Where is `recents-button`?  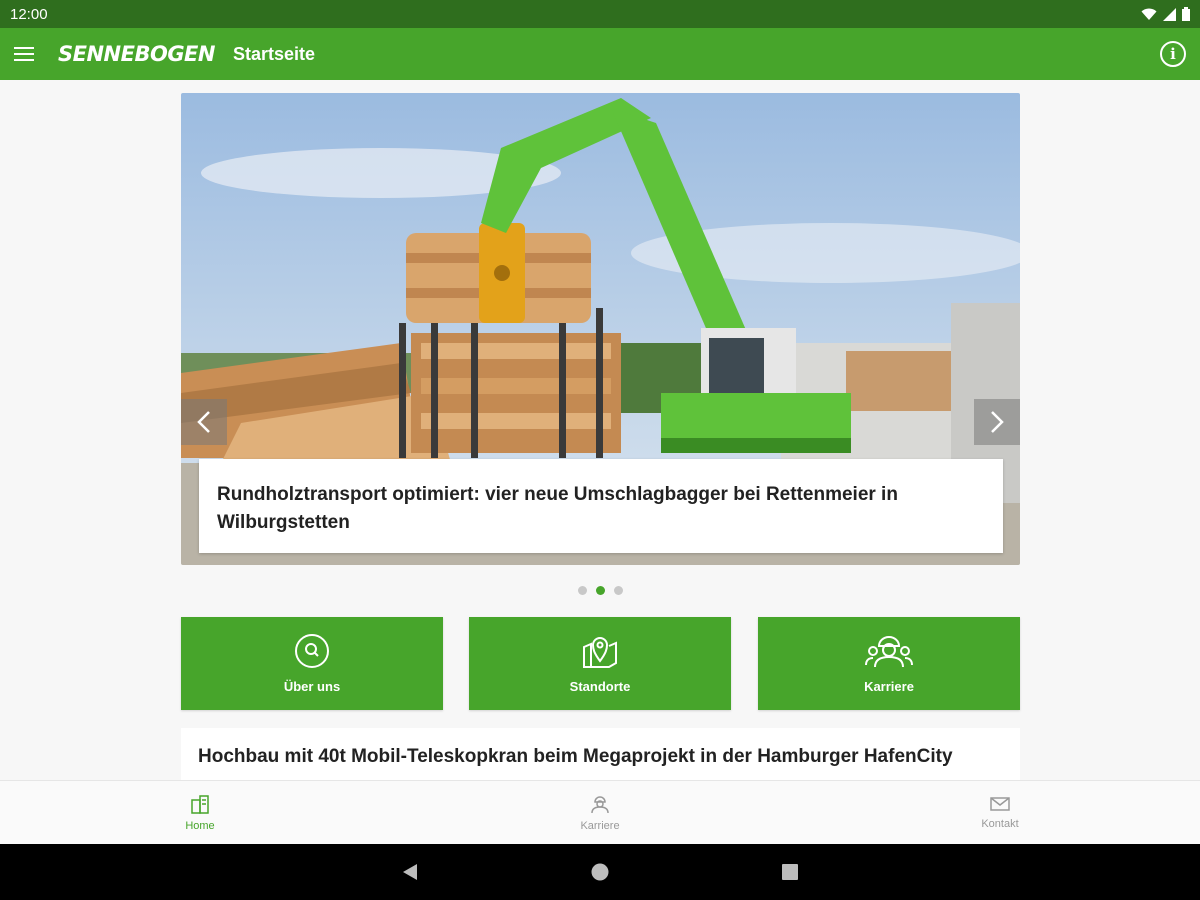 recents-button is located at coordinates (790, 872).